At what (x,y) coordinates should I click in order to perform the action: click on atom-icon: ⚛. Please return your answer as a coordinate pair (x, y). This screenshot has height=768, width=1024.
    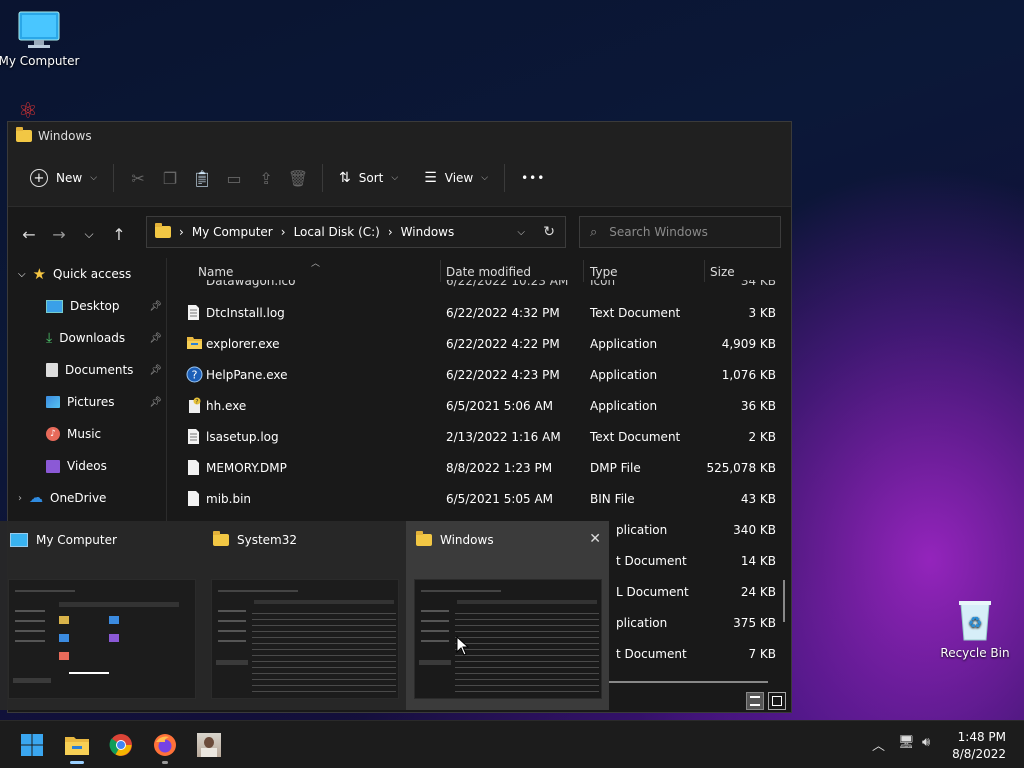
    Looking at the image, I should click on (38, 112).